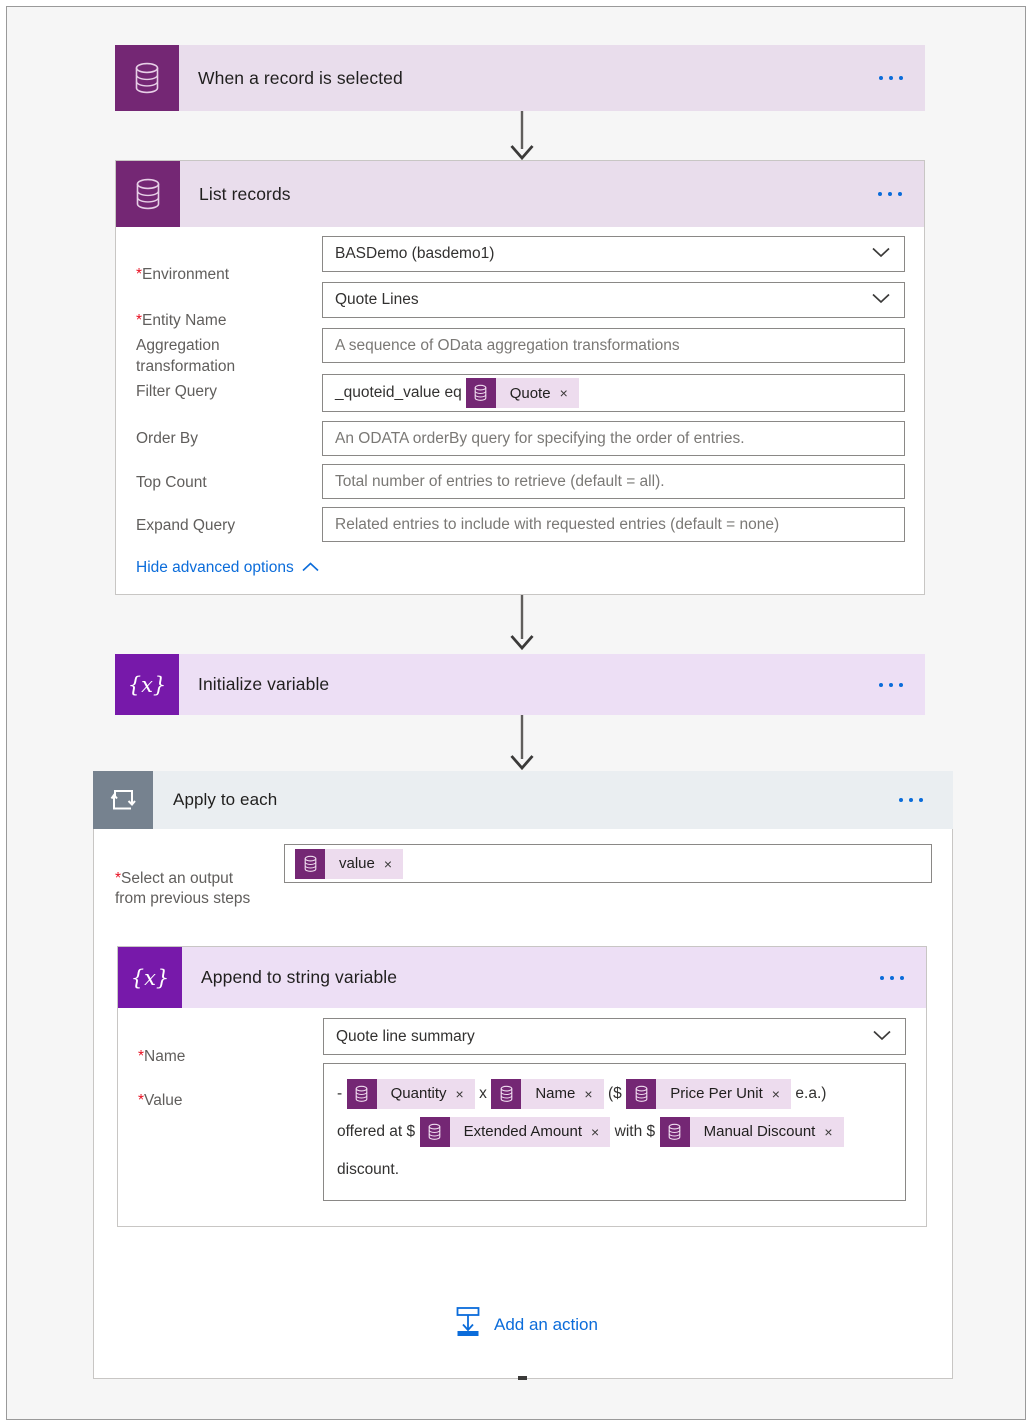 This screenshot has height=1426, width=1032. I want to click on initialize-variable-more-commands-ellipsis, so click(891, 684).